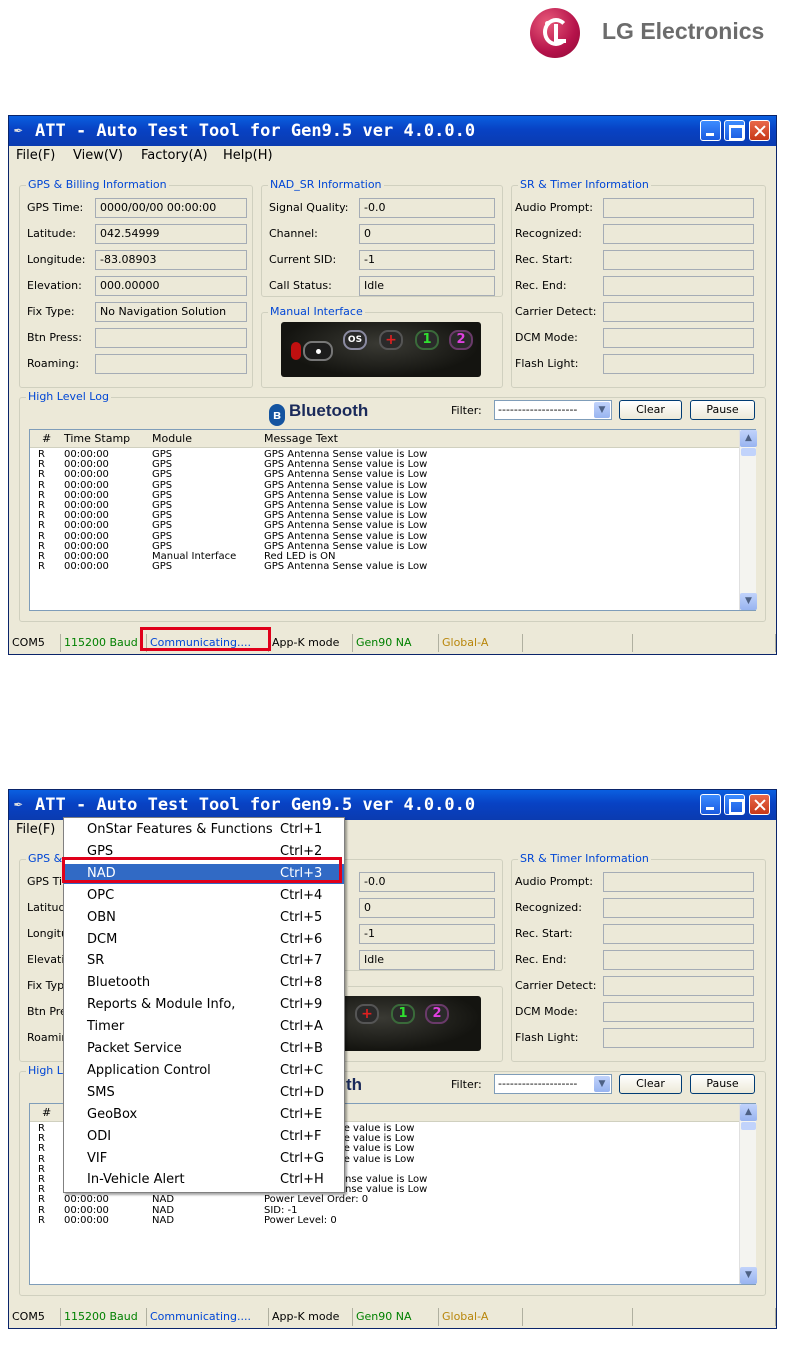 The image size is (809, 1358). What do you see at coordinates (248, 156) in the screenshot?
I see `menu-help: Help(H)` at bounding box center [248, 156].